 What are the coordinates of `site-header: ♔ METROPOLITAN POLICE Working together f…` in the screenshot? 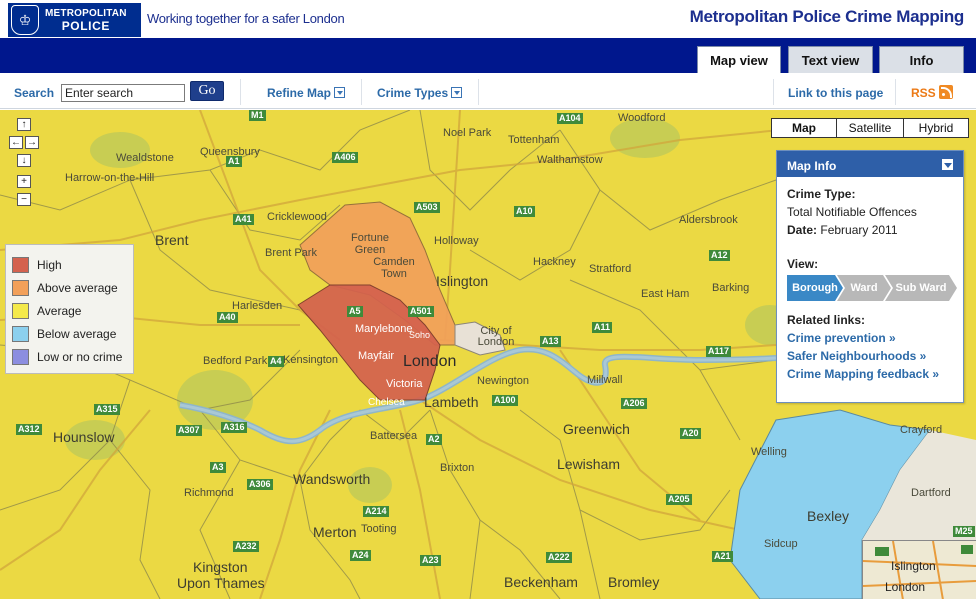 It's located at (488, 19).